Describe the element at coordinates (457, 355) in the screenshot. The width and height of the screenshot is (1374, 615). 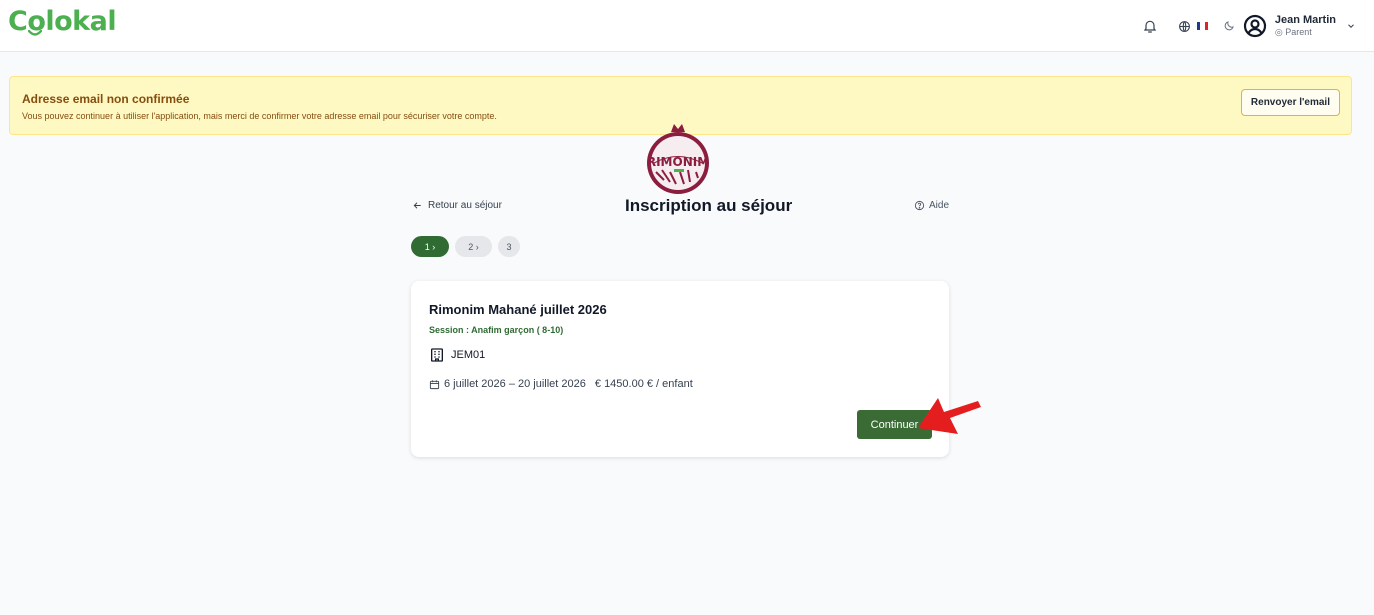
I see `stay-code: JEM01` at that location.